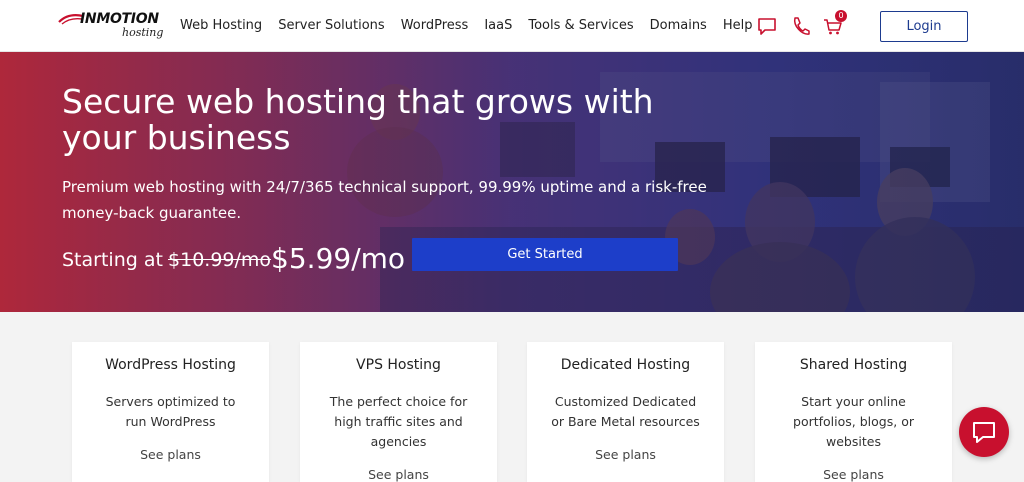 The height and width of the screenshot is (482, 1024). What do you see at coordinates (767, 26) in the screenshot?
I see `chat-icon` at bounding box center [767, 26].